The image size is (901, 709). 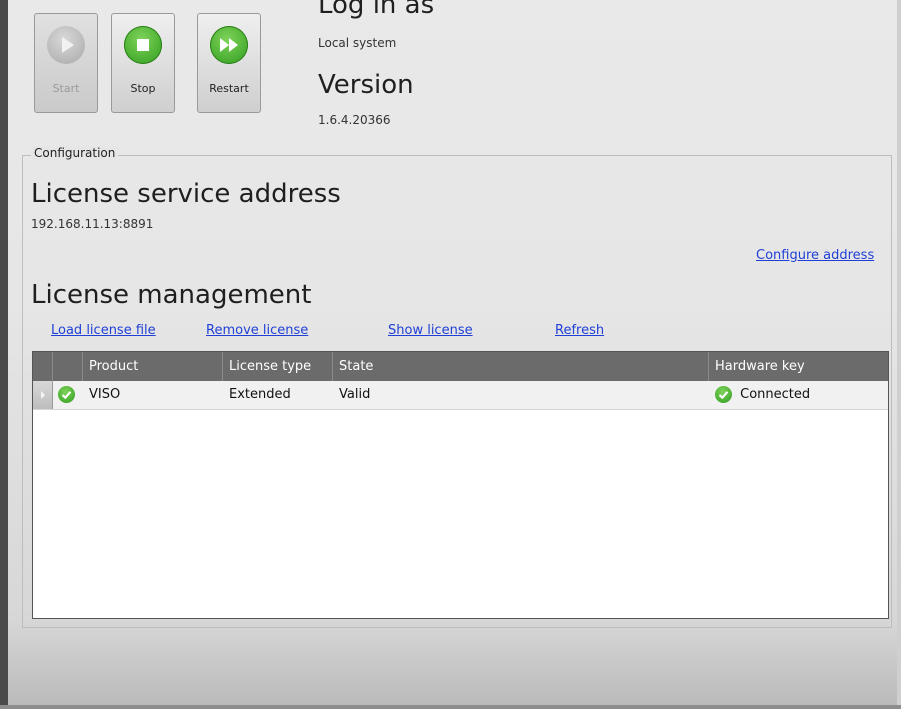 I want to click on window-right-border, so click(x=899, y=354).